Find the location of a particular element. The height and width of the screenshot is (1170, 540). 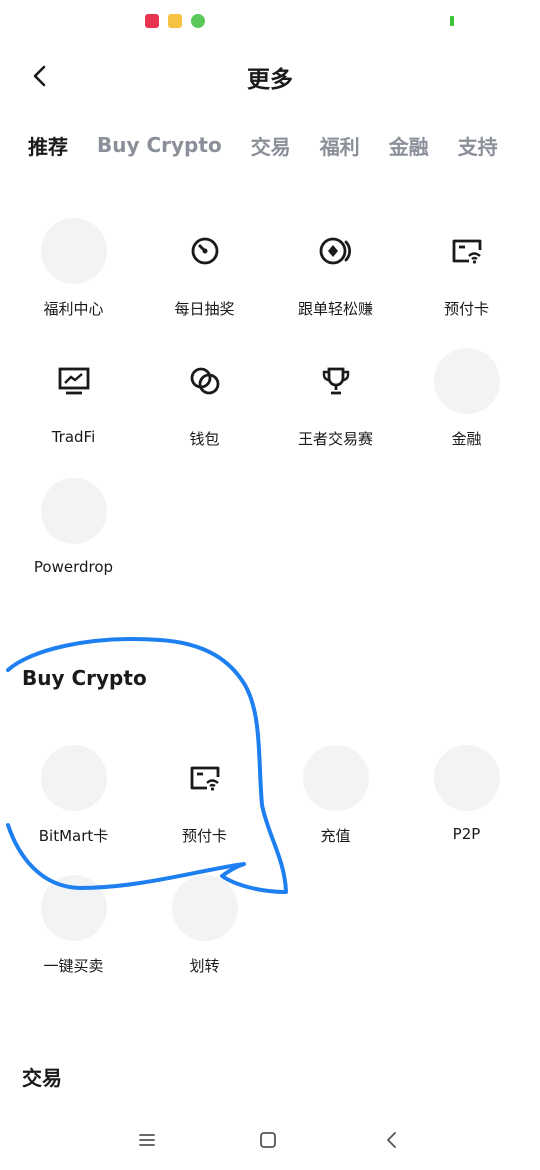

chevron-left-icon is located at coordinates (391, 1140).